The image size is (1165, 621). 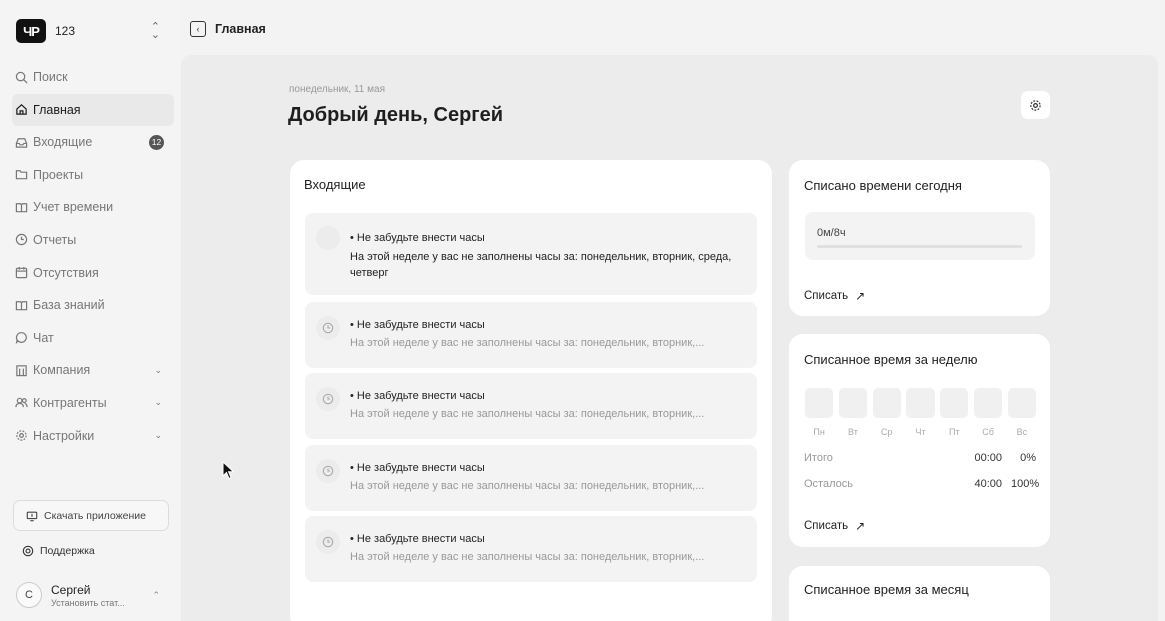 I want to click on chevron-up-icon: ⌃, so click(x=156, y=595).